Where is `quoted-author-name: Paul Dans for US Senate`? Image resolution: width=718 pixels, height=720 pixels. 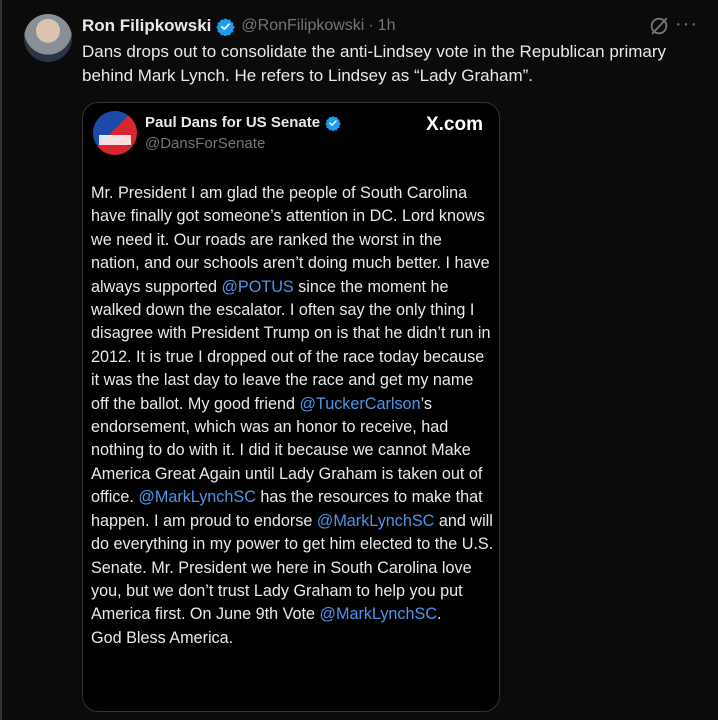
quoted-author-name: Paul Dans for US Senate is located at coordinates (232, 122).